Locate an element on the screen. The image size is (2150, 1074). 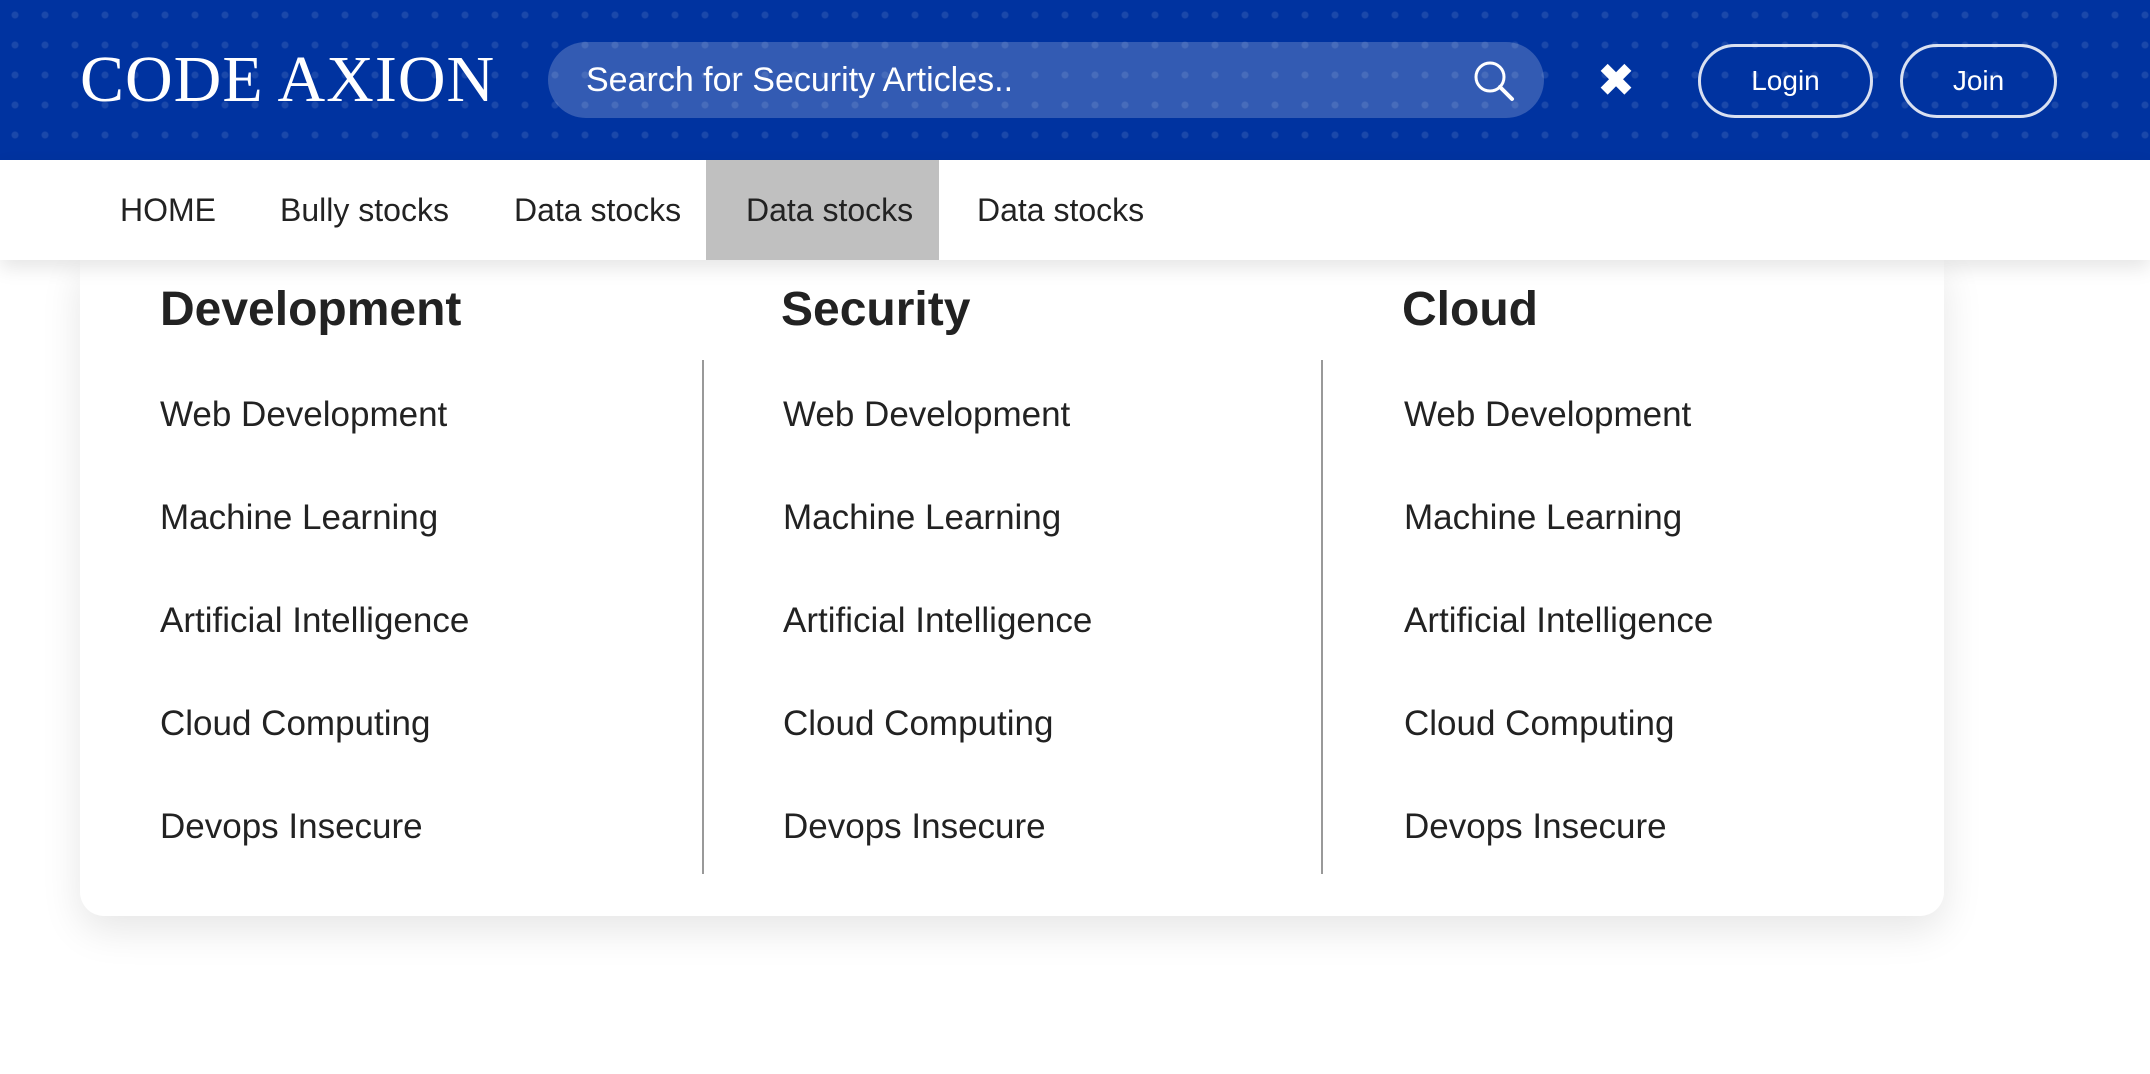
nav-item-data-stocks-active: Data stocks is located at coordinates (823, 210).